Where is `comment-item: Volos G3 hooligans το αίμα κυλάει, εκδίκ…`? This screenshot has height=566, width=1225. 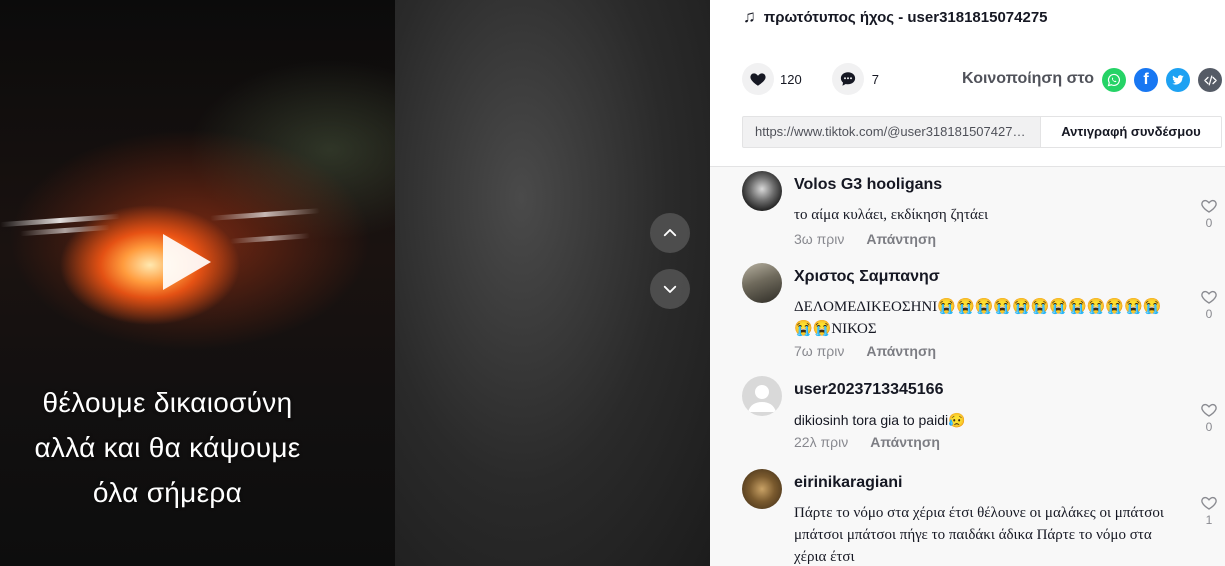
comment-item: Volos G3 hooligans το αίμα κυλάει, εκδίκ… is located at coordinates (982, 213).